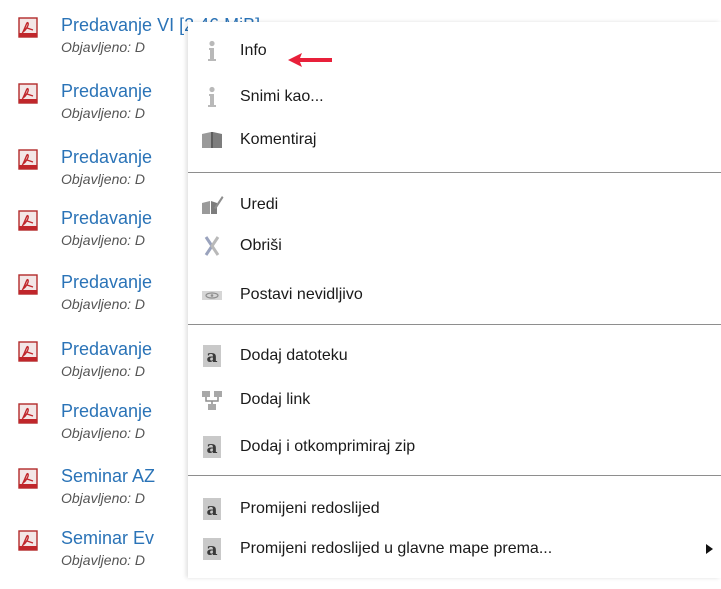 The height and width of the screenshot is (589, 721). What do you see at coordinates (278, 139) in the screenshot?
I see `menu-item-label: Komentiraj` at bounding box center [278, 139].